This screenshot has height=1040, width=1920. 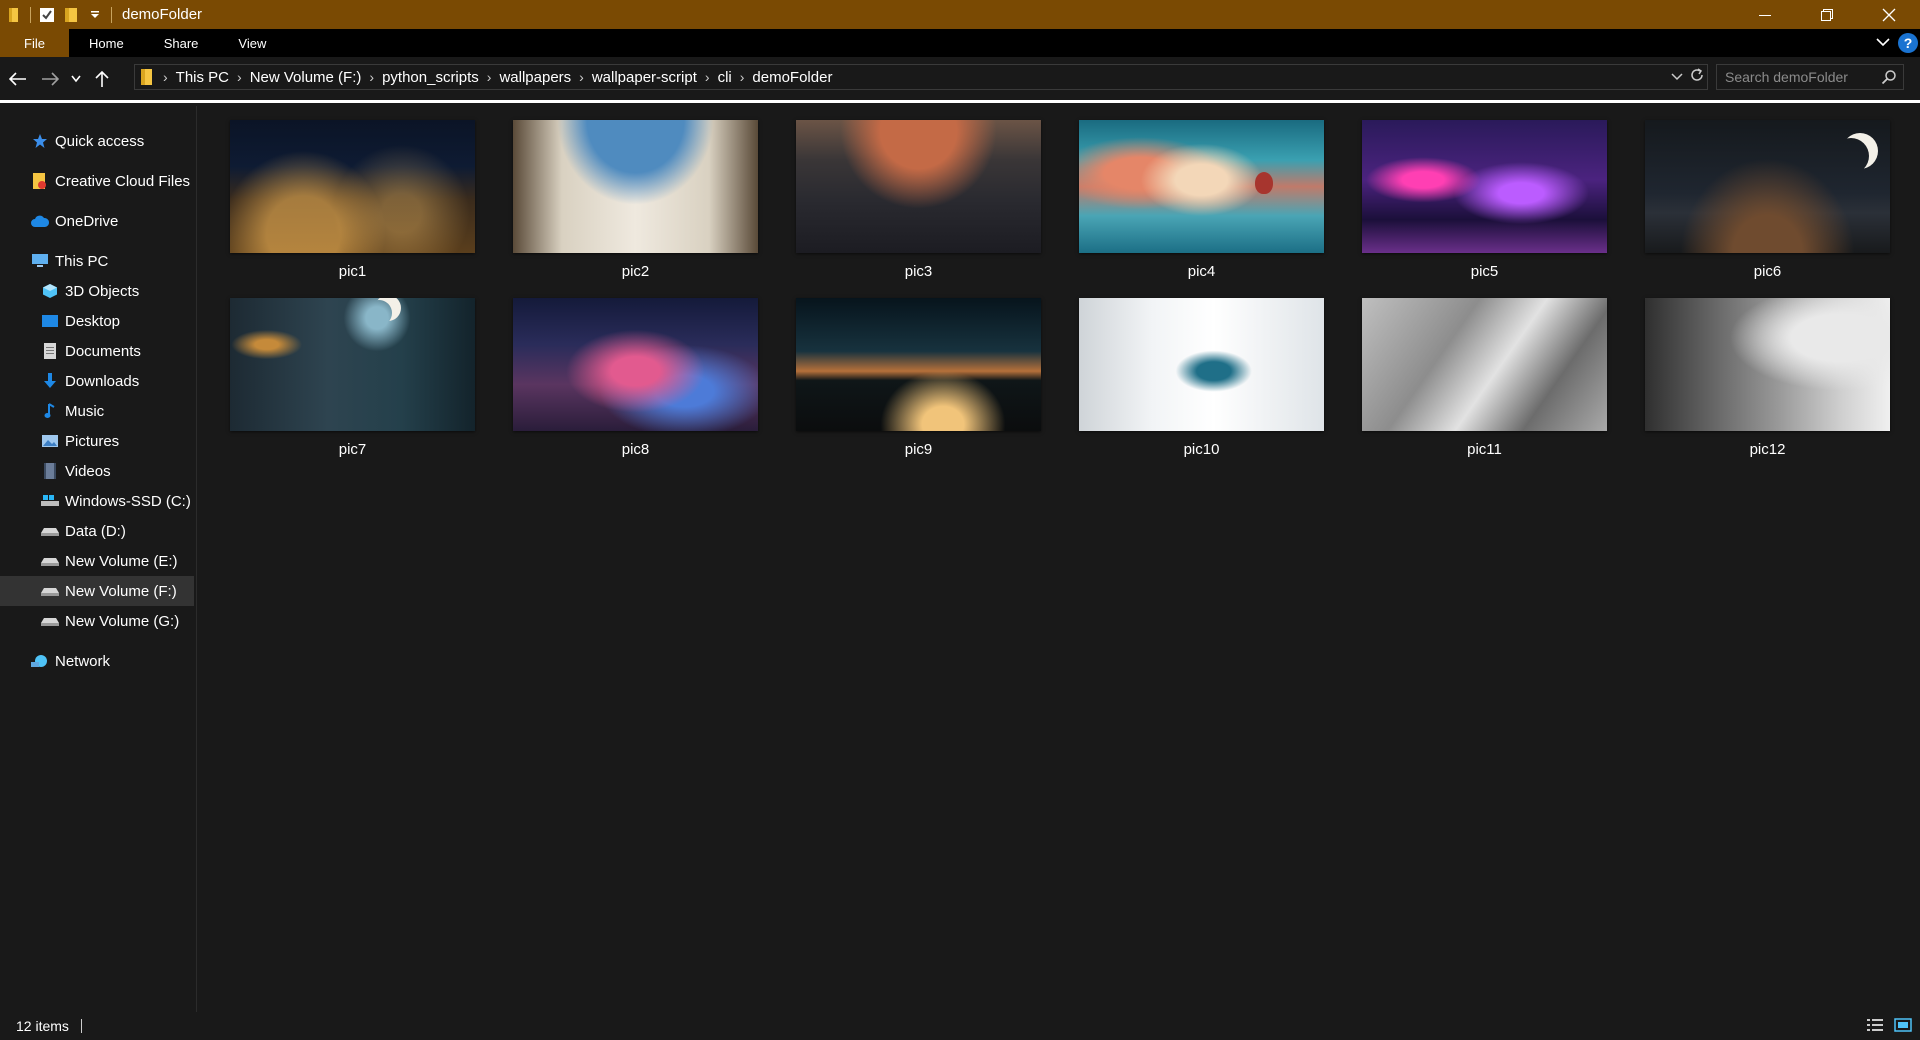 What do you see at coordinates (106, 43) in the screenshot?
I see `tab-home: Home` at bounding box center [106, 43].